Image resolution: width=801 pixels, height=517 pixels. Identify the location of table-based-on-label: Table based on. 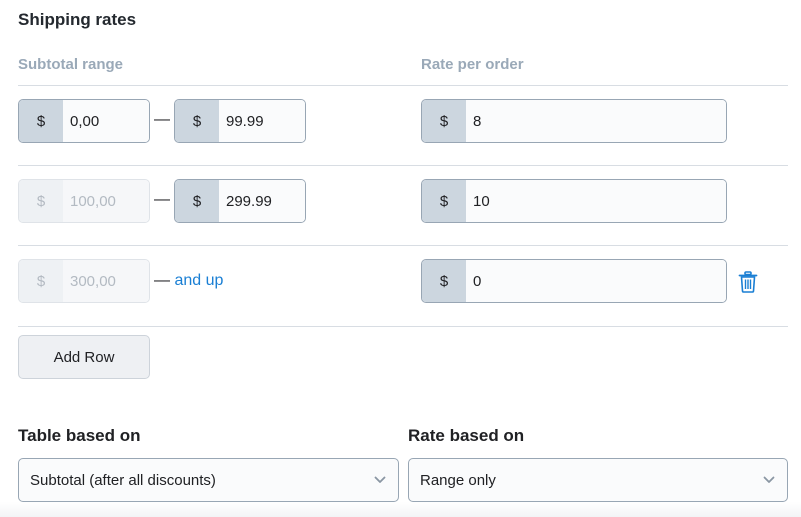
(79, 435).